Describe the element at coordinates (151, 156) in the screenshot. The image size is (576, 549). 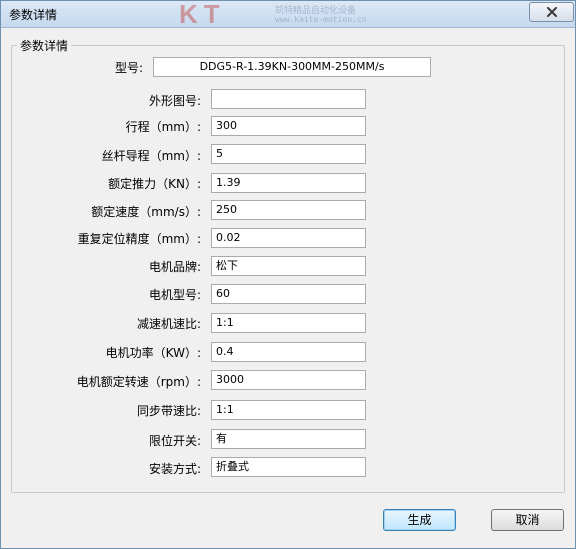
I see `screw-lead-label: 丝杆导程（mm）:` at that location.